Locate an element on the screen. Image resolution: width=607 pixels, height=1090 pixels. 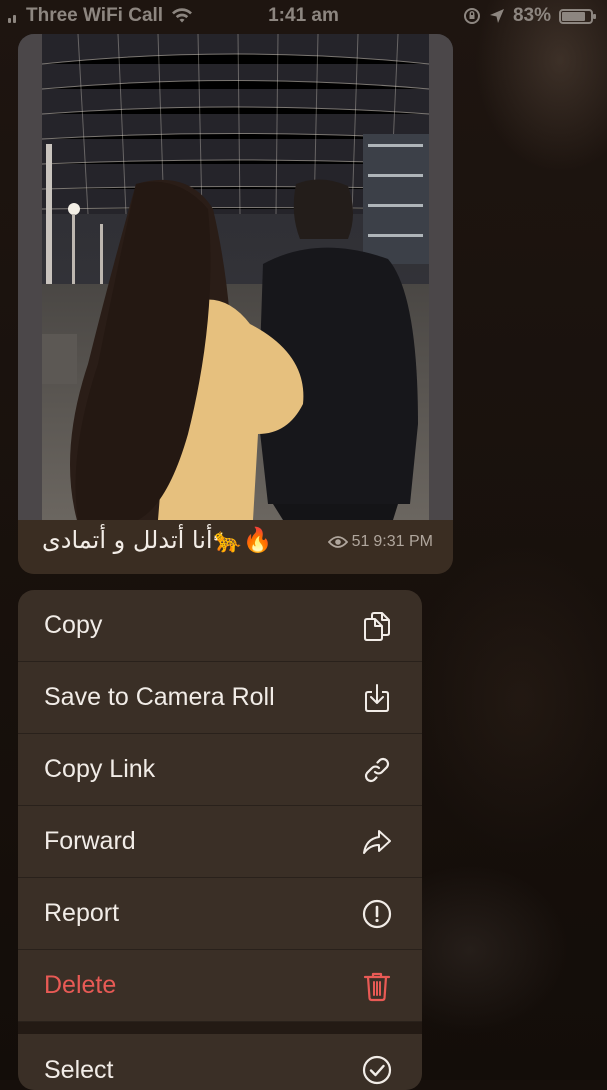
report-icon is located at coordinates (377, 914).